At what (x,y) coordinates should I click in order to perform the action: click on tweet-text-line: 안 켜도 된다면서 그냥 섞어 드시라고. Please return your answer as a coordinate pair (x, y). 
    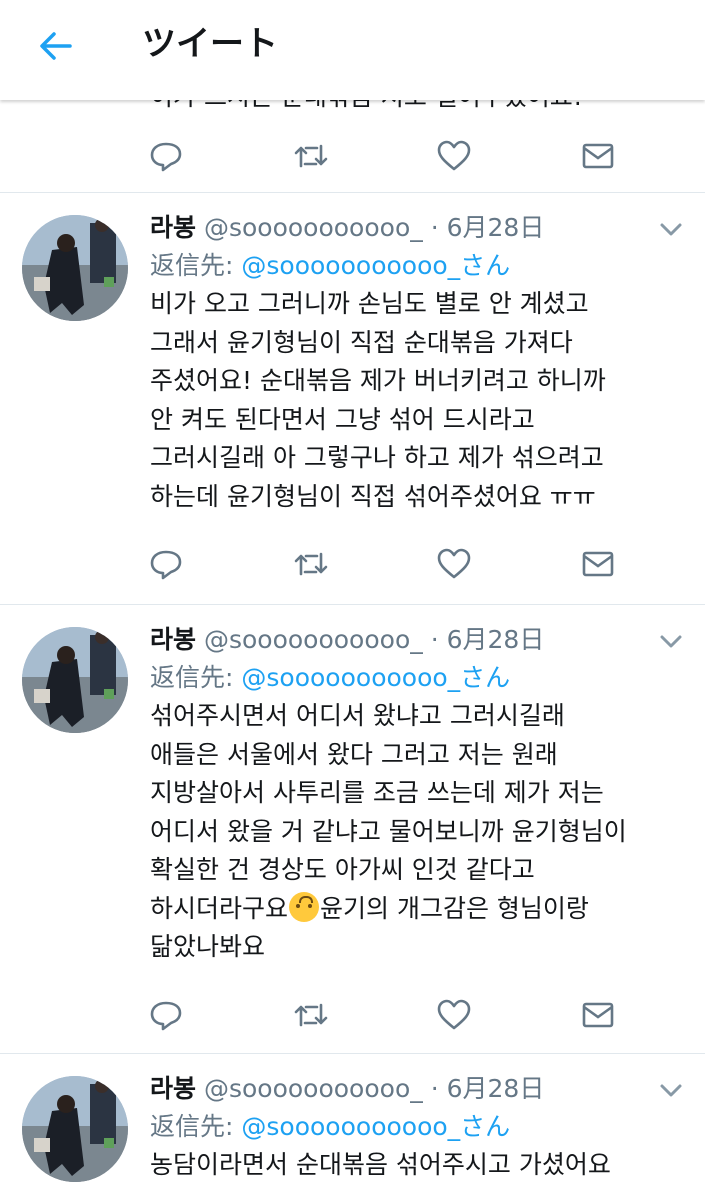
    Looking at the image, I should click on (342, 419).